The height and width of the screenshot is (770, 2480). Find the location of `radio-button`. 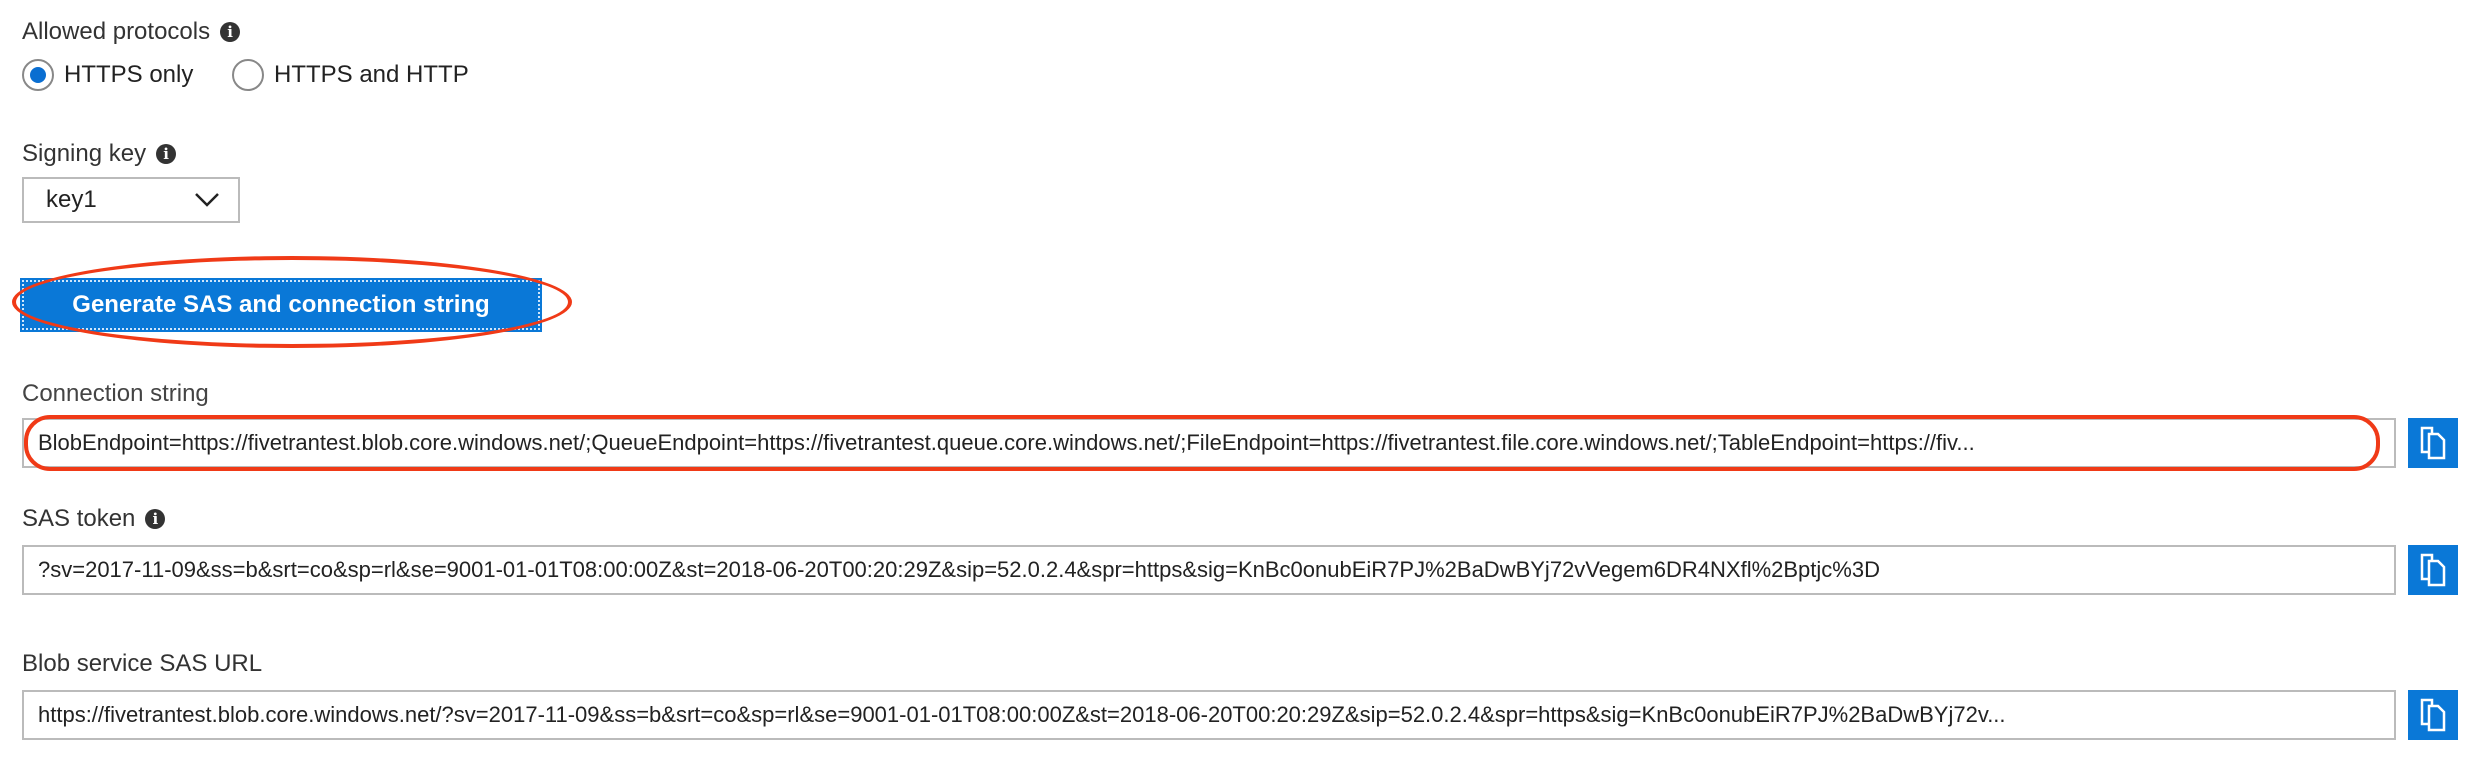

radio-button is located at coordinates (248, 75).